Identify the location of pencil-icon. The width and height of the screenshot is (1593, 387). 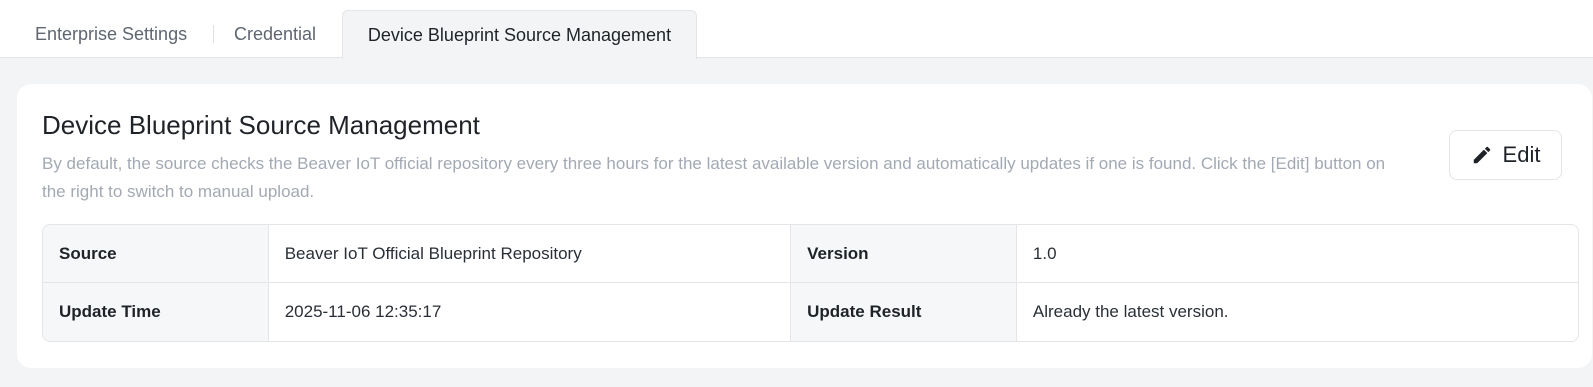
(1482, 155).